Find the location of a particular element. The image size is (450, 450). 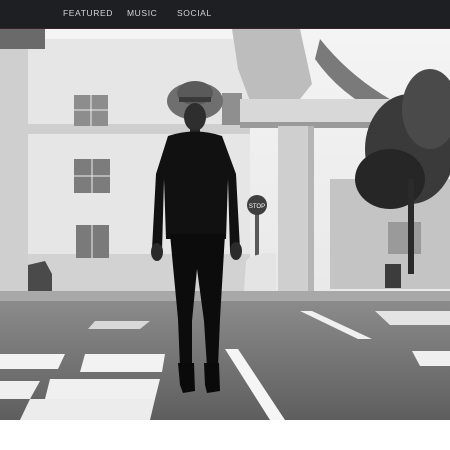

window is located at coordinates (232, 109).